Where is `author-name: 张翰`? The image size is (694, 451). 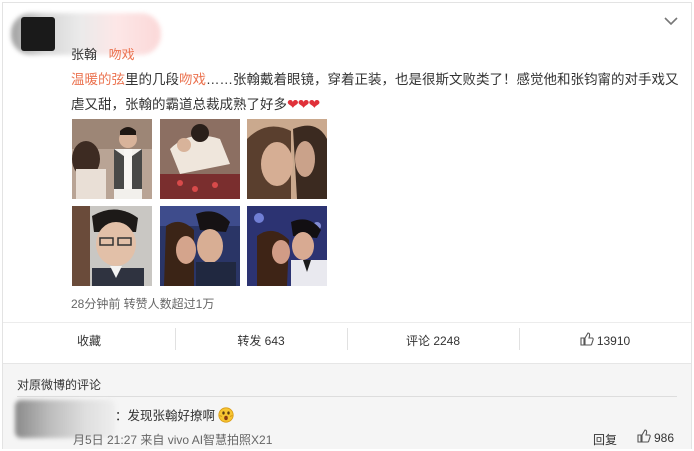 author-name: 张翰 is located at coordinates (84, 54).